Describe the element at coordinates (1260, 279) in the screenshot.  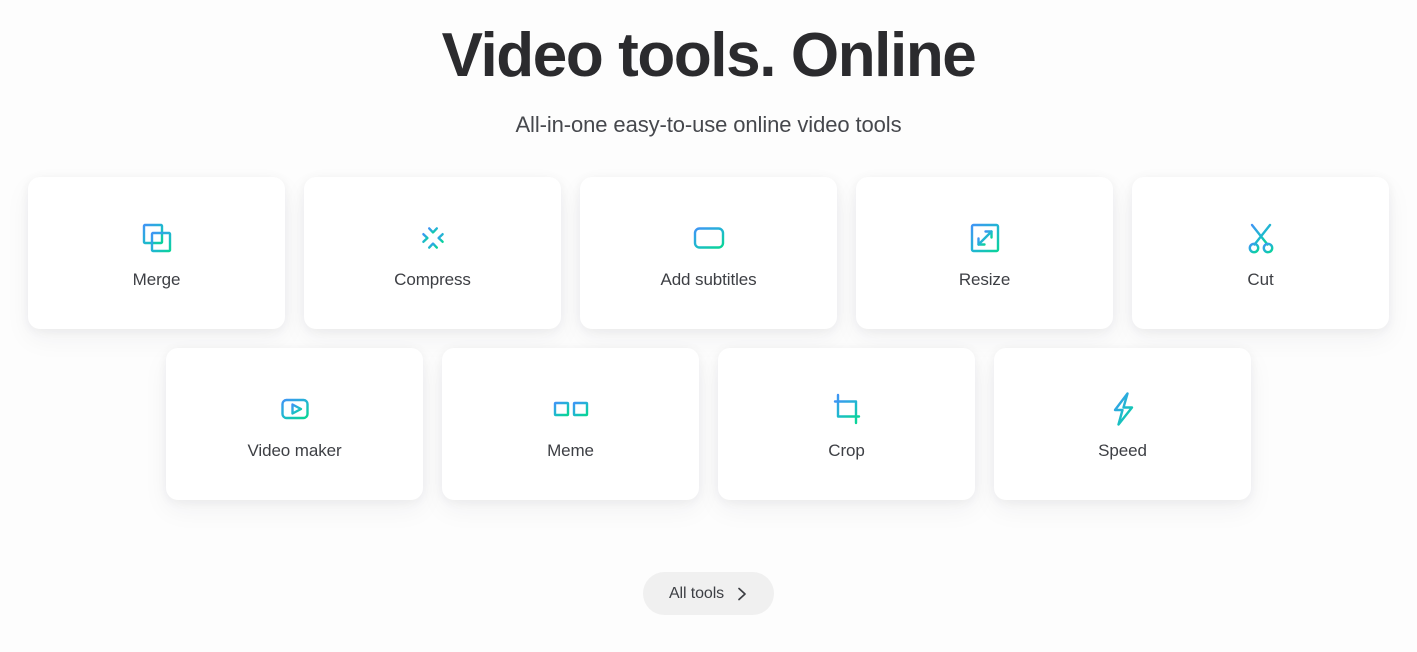
I see `tool-label: Cut` at that location.